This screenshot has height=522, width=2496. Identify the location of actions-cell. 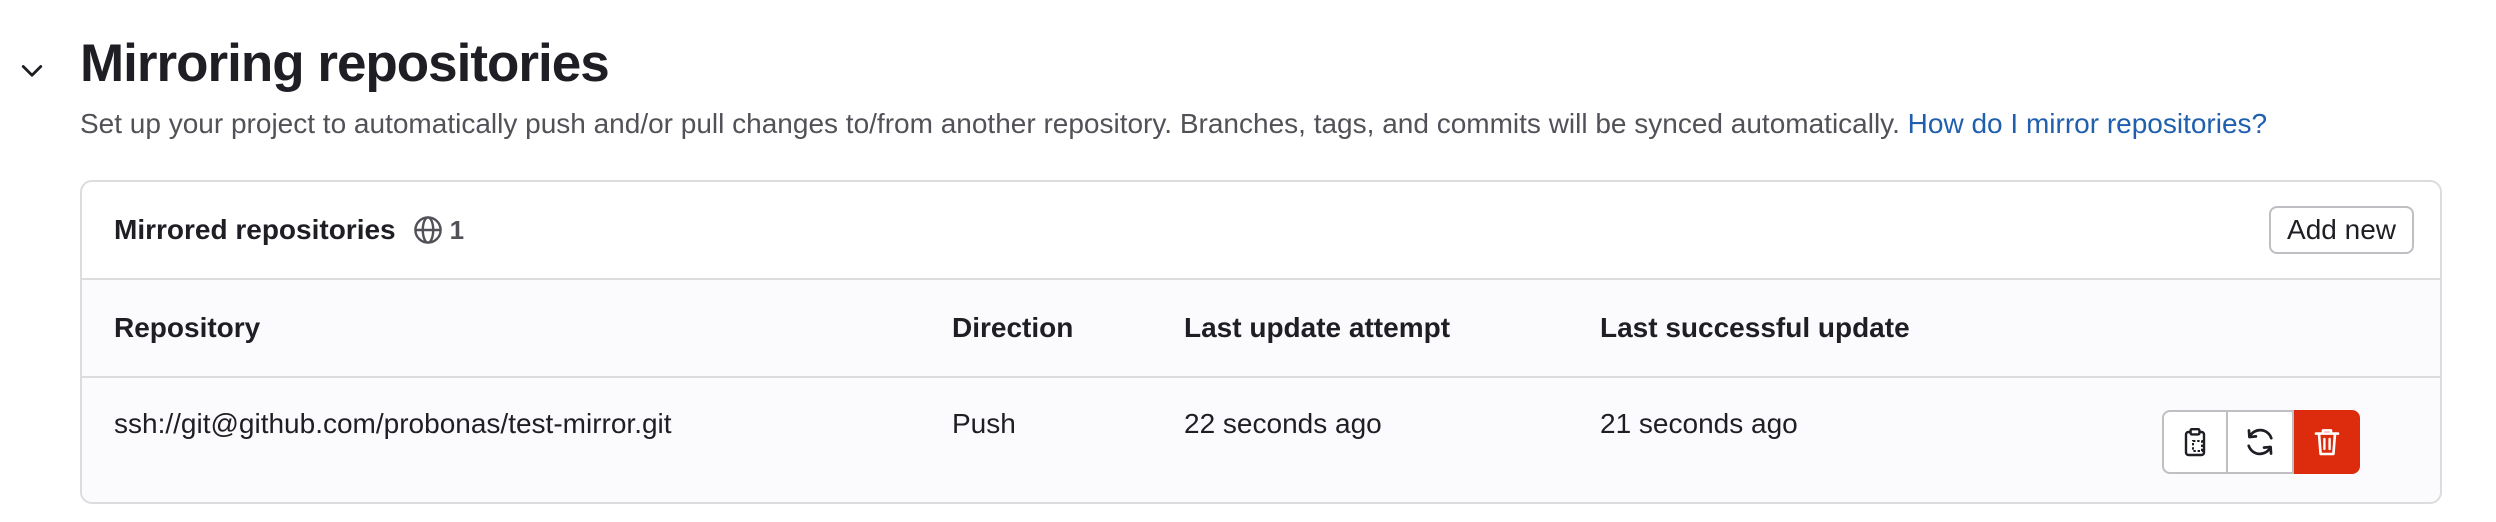
(2298, 439).